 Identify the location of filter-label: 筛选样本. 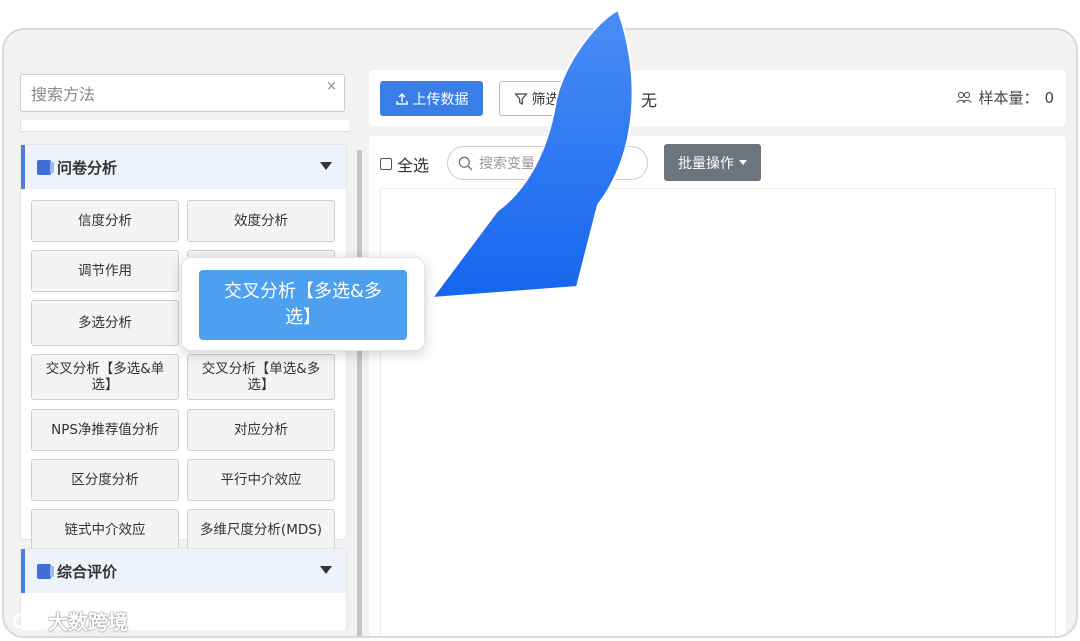
(559, 99).